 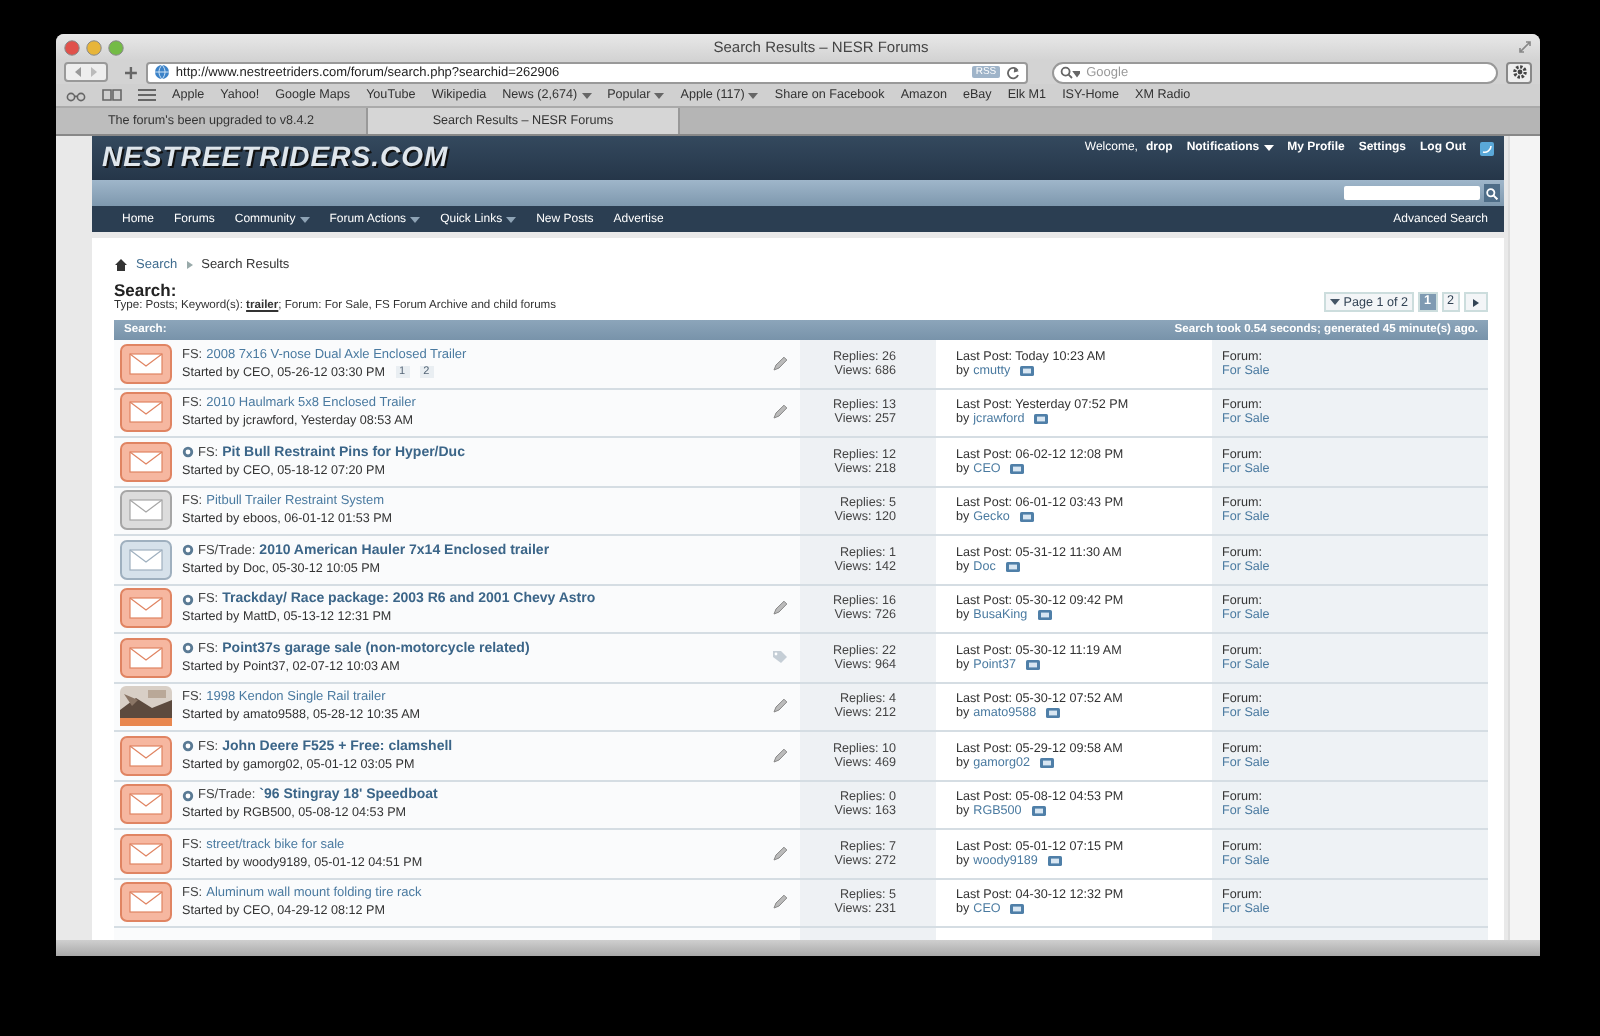 I want to click on forward-icon, so click(x=94, y=72).